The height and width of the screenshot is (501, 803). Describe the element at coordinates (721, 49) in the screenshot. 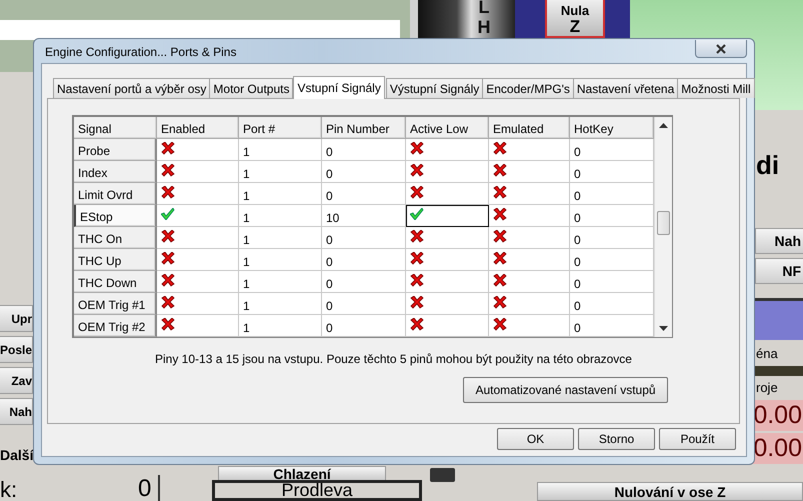

I see `close-button` at that location.